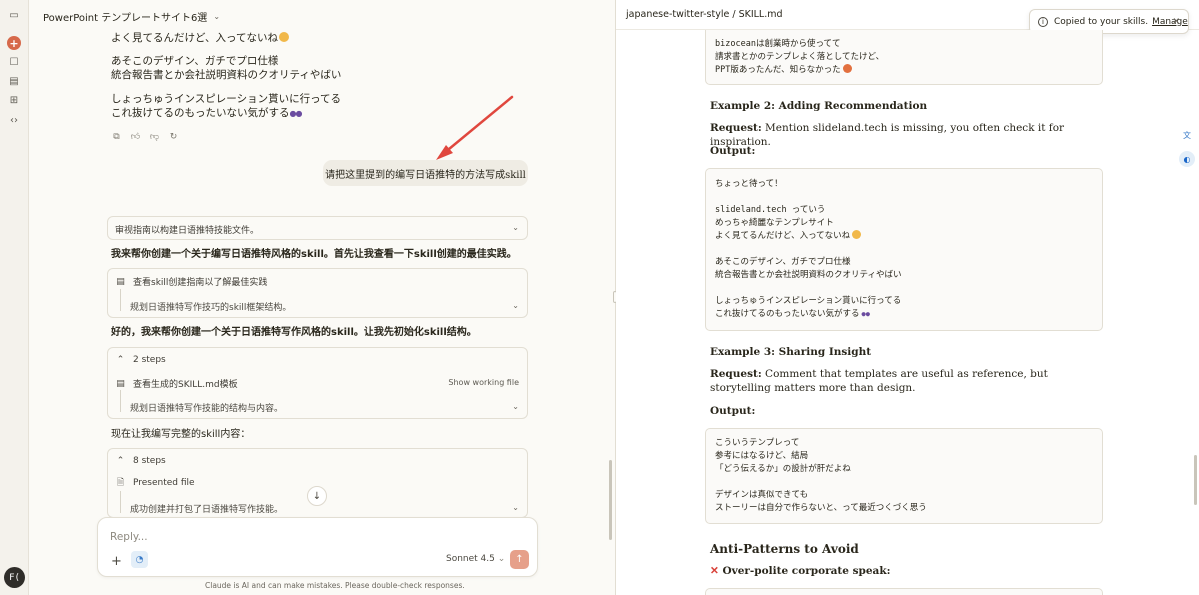 The height and width of the screenshot is (595, 1199). I want to click on projects-icon: ▤, so click(14, 81).